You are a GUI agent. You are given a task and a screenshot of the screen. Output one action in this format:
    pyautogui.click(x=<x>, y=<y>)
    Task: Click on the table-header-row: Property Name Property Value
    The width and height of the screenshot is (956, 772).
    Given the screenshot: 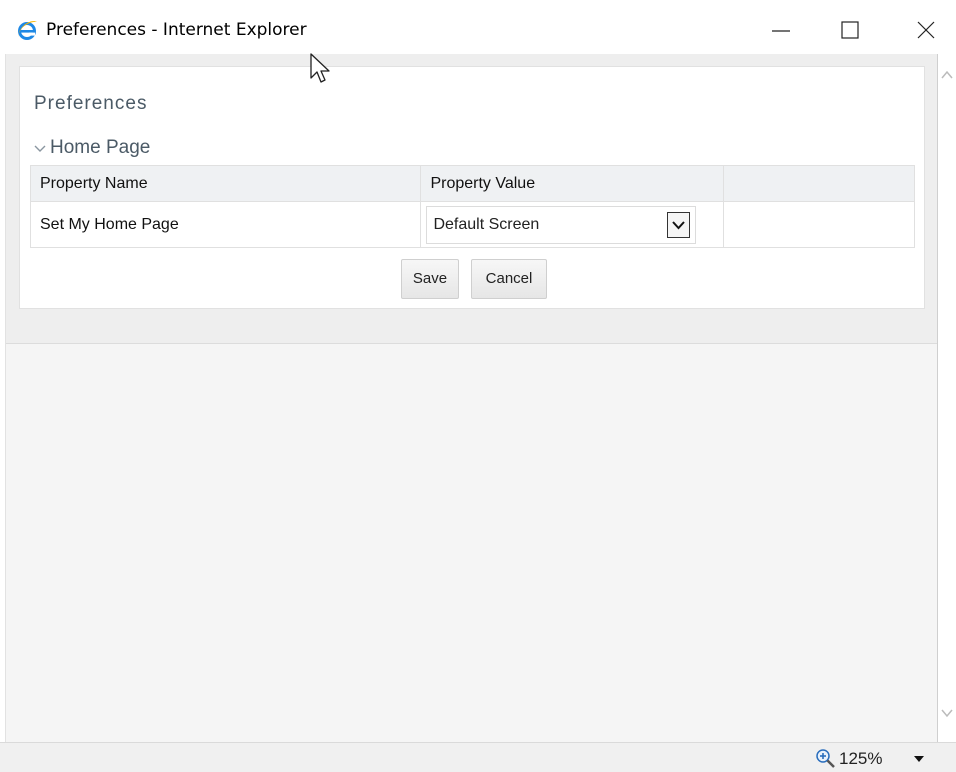 What is the action you would take?
    pyautogui.click(x=472, y=183)
    